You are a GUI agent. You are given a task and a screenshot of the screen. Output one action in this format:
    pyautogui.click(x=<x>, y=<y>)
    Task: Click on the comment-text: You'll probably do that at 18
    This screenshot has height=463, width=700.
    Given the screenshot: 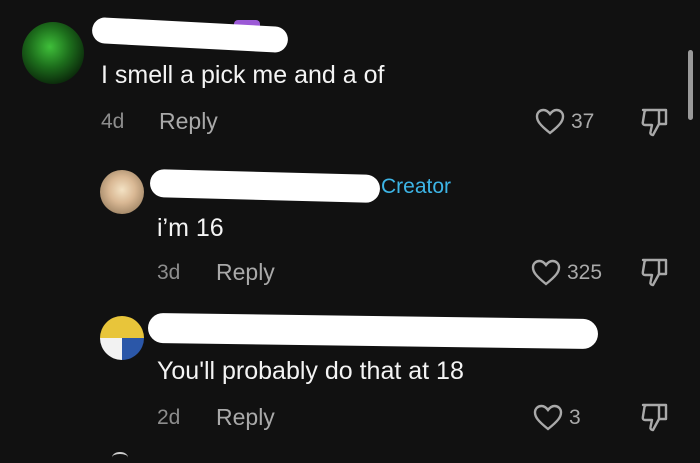 What is the action you would take?
    pyautogui.click(x=310, y=371)
    